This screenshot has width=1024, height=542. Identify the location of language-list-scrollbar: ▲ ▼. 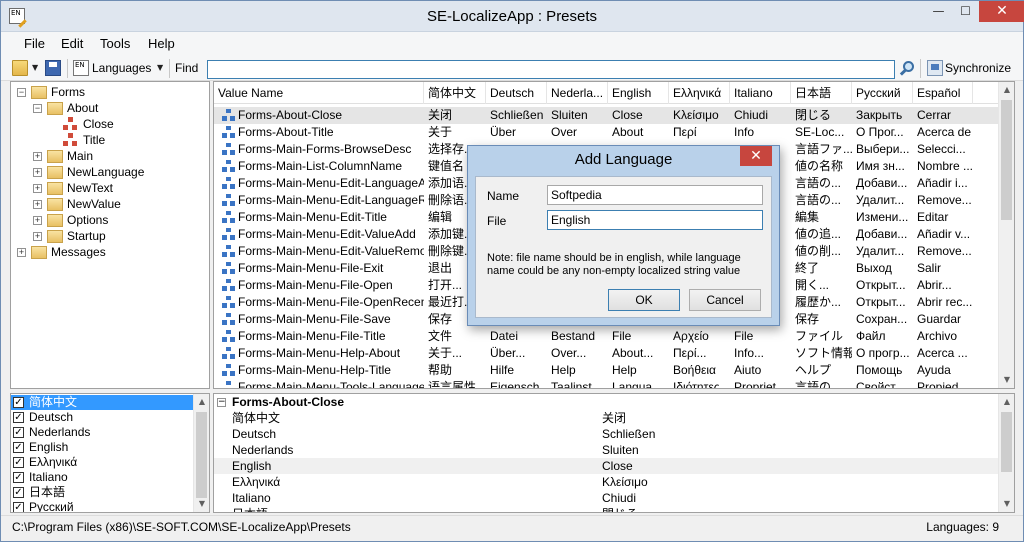
(201, 453).